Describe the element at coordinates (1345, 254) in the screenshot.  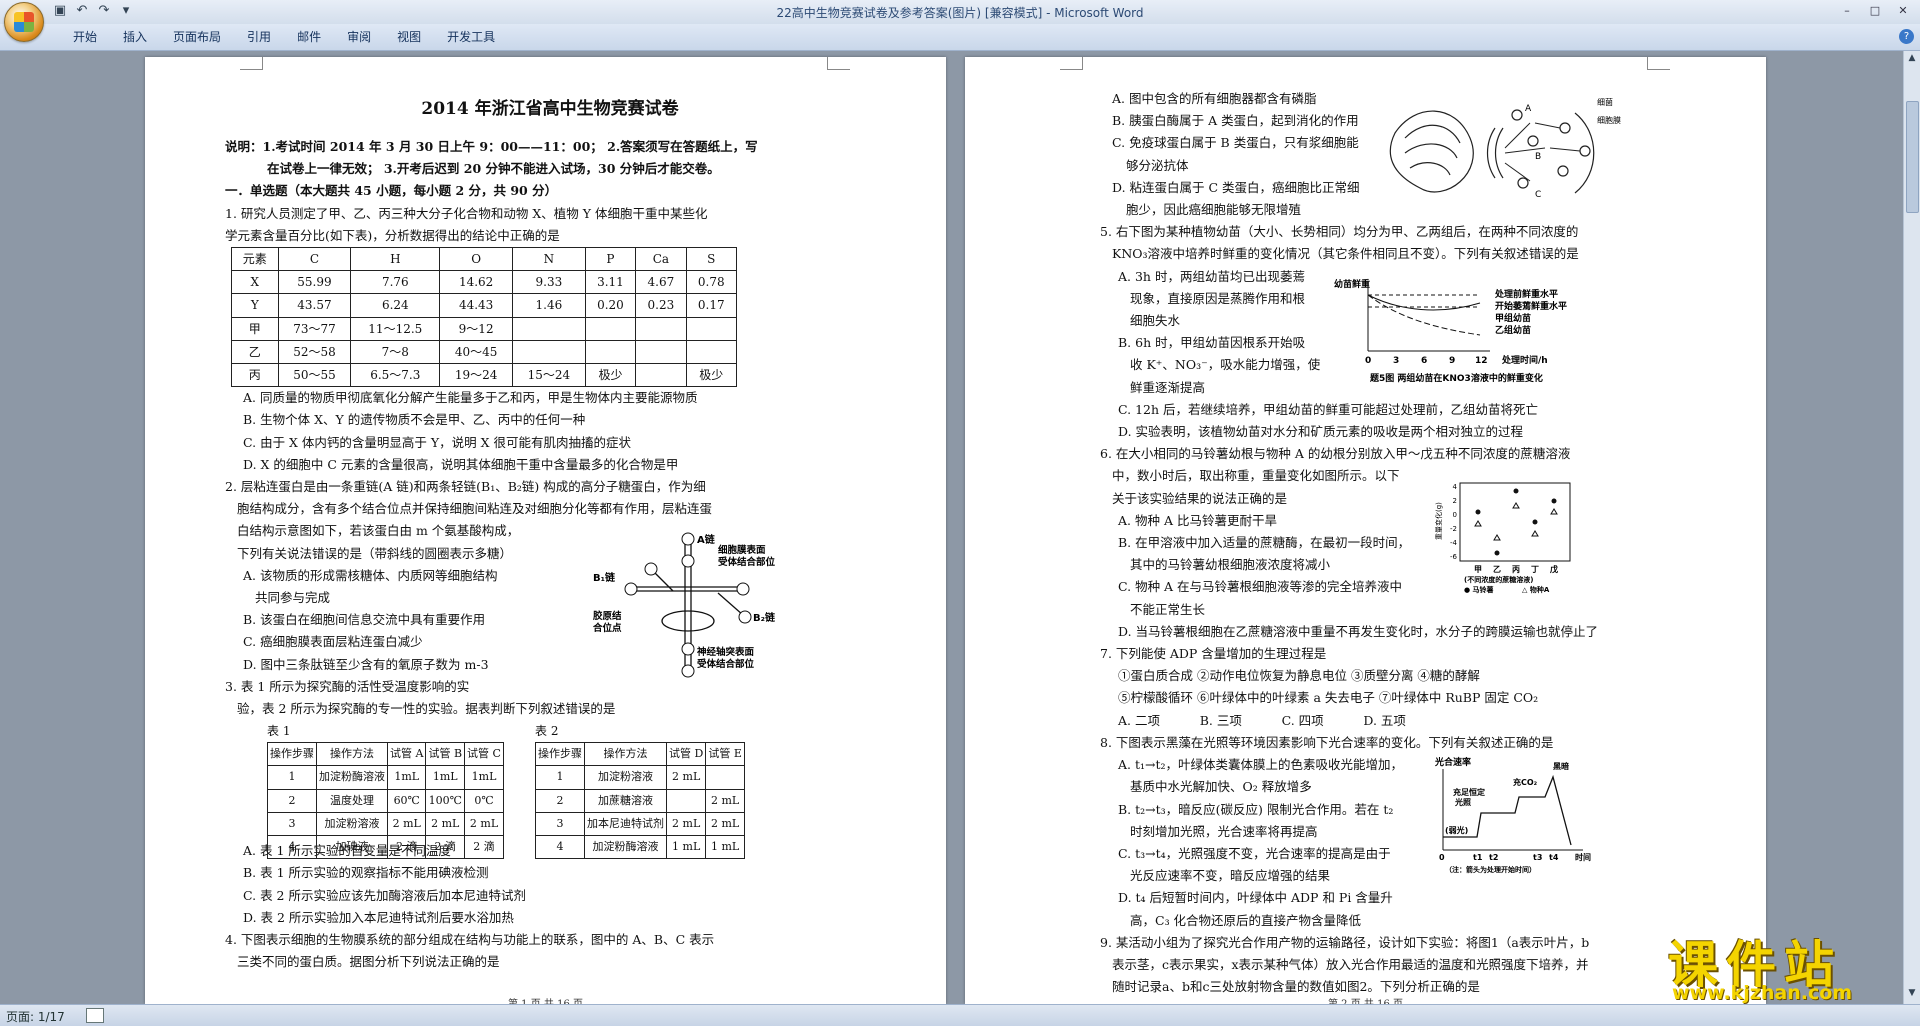
I see `question-text: KNO₃溶液中培养时鲜重的变化情况（其它条件相同且不变）。下列有关叙述错误的是` at that location.